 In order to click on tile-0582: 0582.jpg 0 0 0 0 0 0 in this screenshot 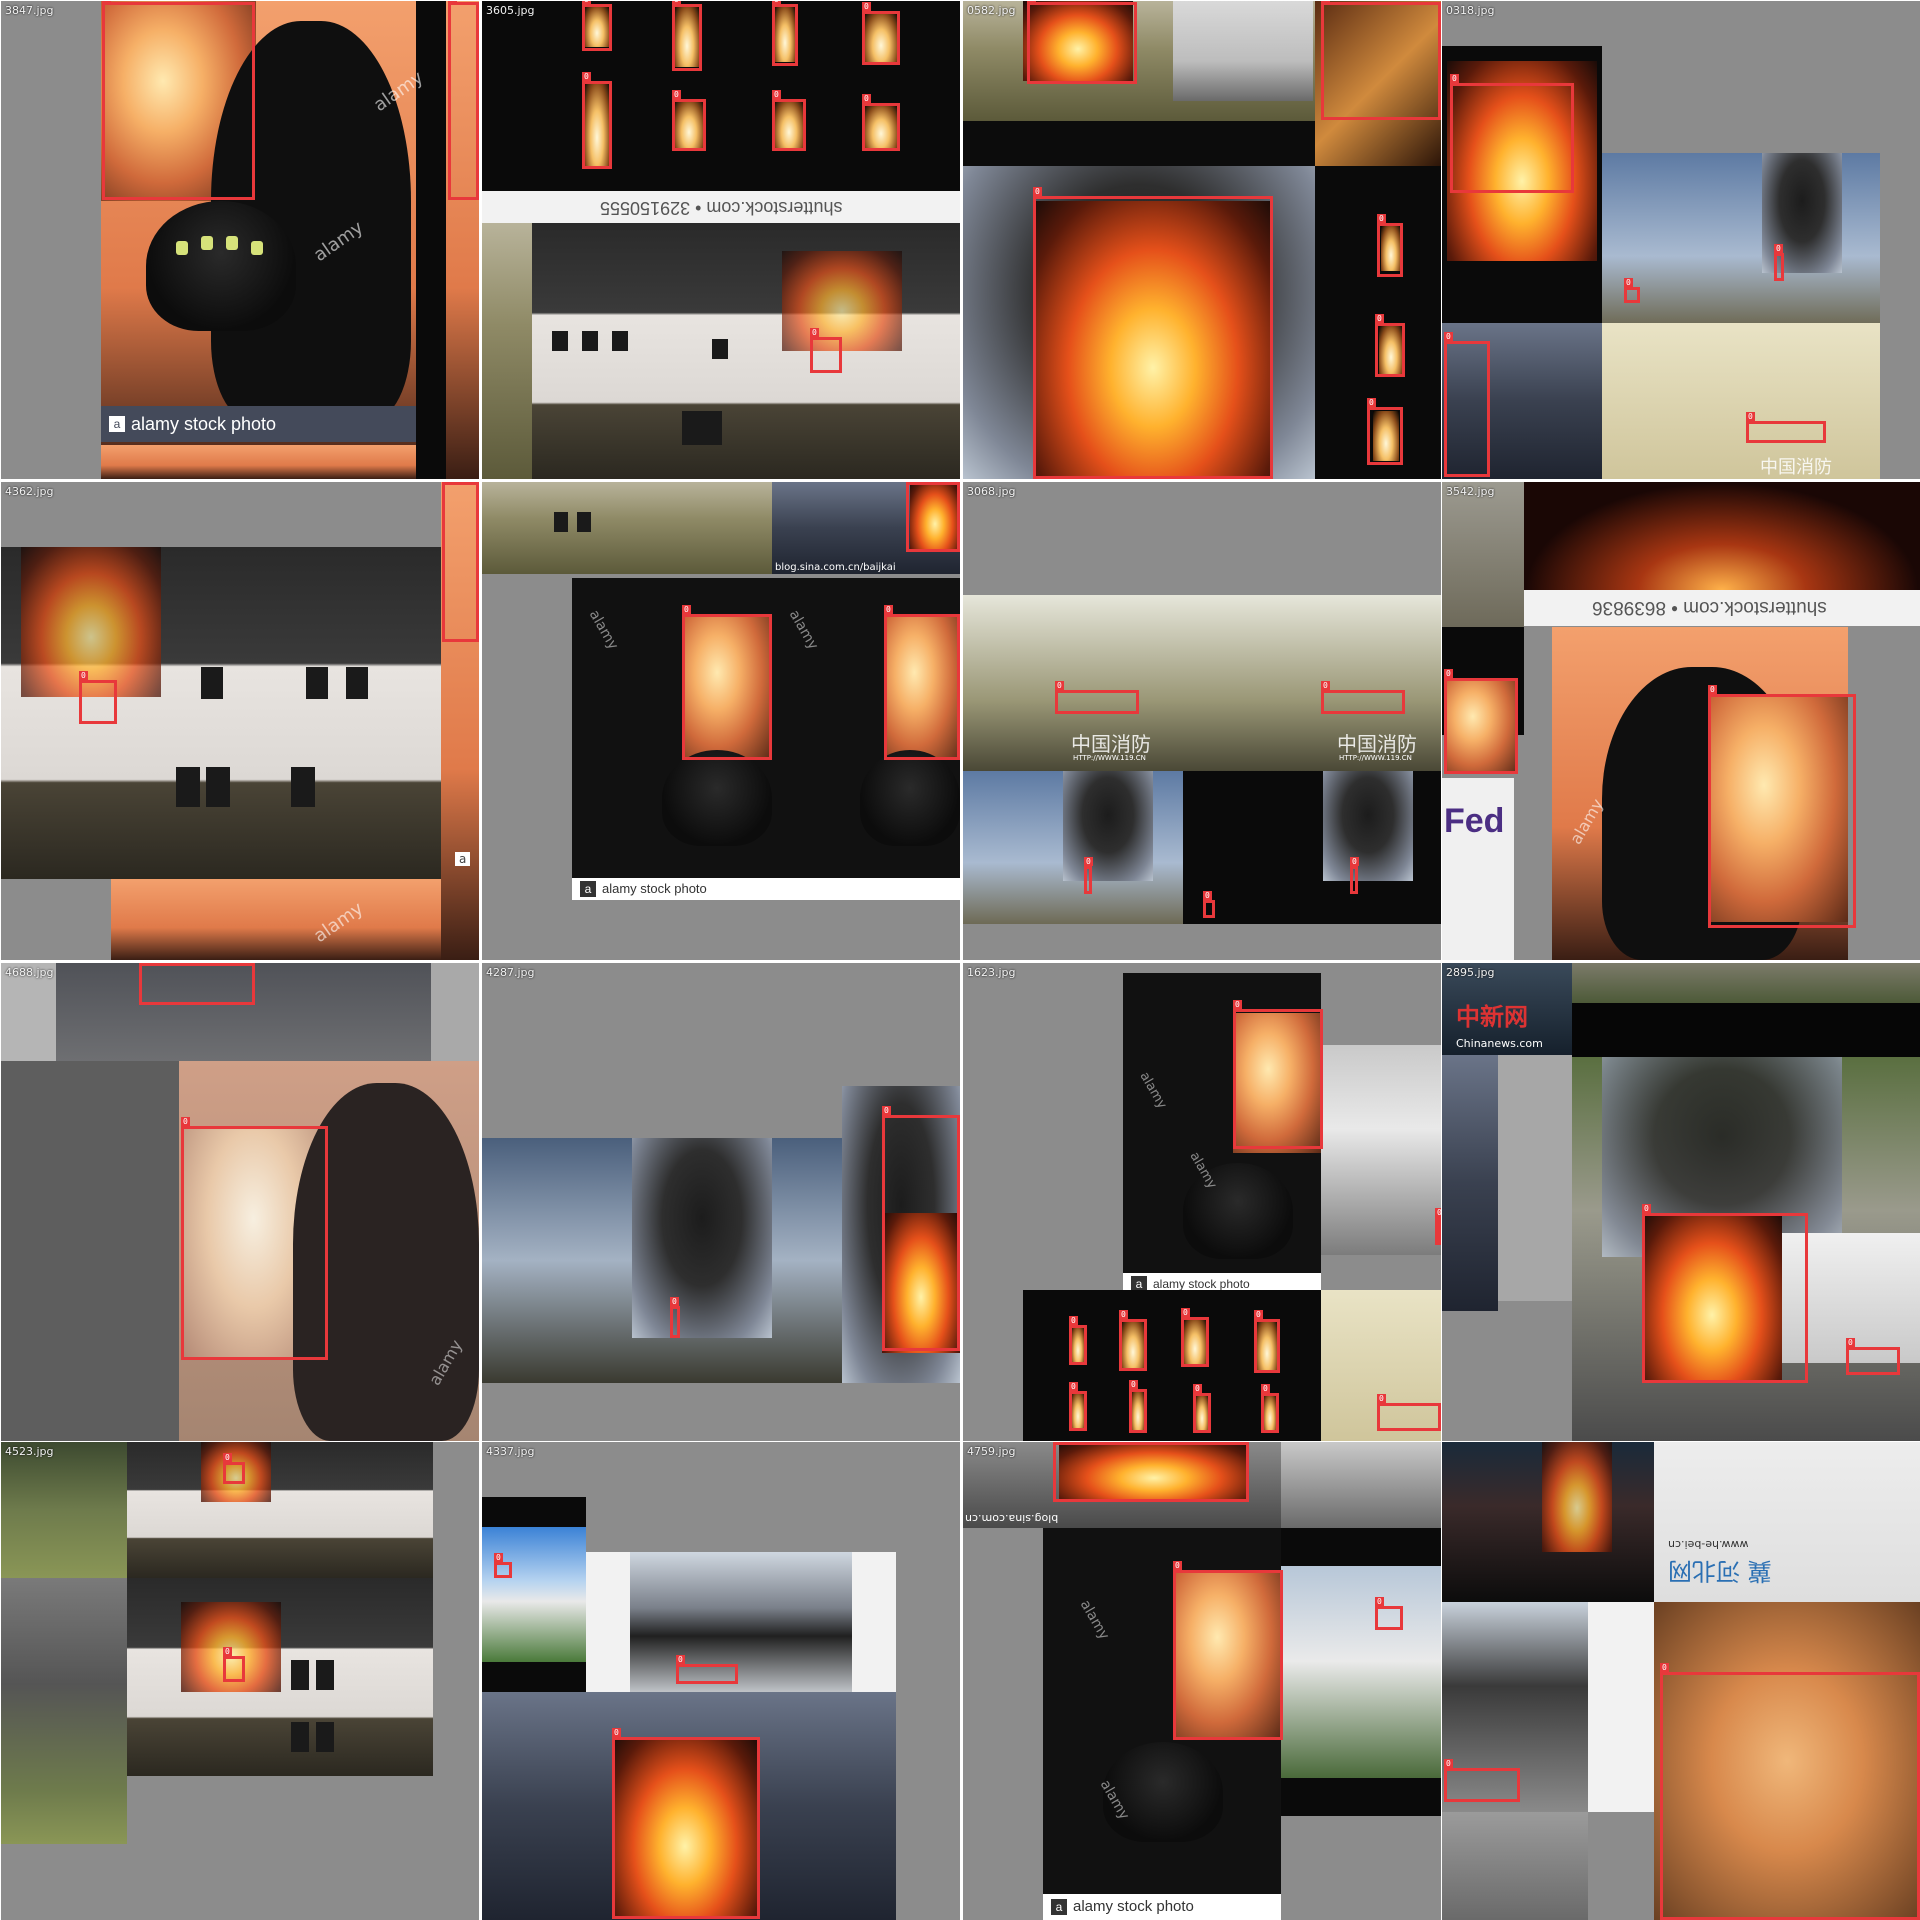, I will do `click(1202, 240)`.